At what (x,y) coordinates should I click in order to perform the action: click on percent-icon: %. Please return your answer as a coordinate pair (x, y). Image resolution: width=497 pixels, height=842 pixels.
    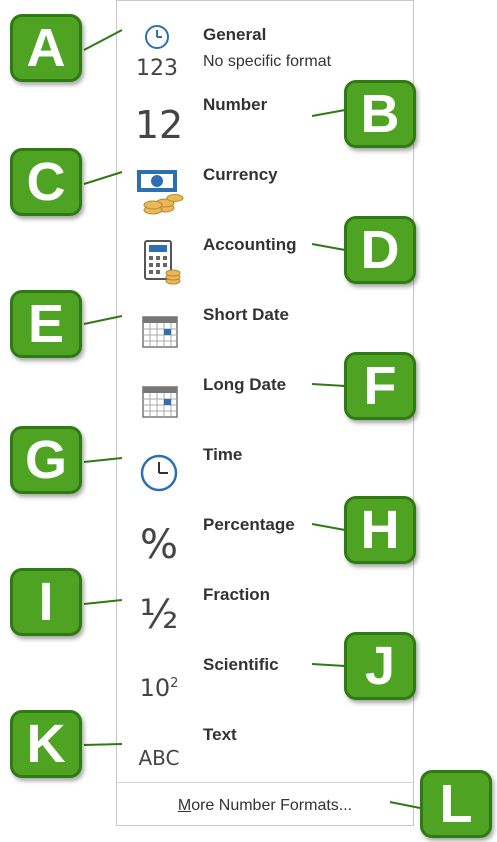
    Looking at the image, I should click on (159, 540).